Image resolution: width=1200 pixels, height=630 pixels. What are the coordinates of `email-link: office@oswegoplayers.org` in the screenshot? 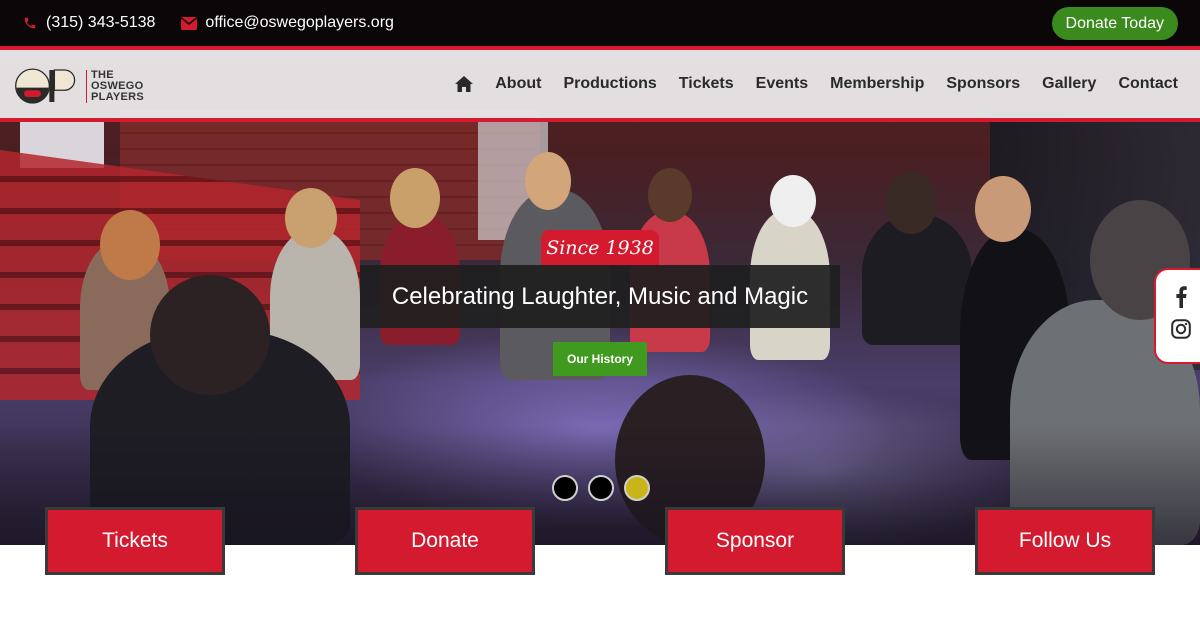 It's located at (287, 23).